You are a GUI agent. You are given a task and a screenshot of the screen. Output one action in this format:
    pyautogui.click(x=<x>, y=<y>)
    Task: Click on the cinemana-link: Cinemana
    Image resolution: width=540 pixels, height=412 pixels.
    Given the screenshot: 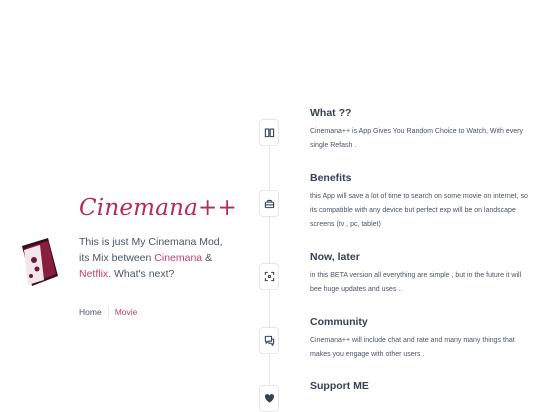 What is the action you would take?
    pyautogui.click(x=178, y=258)
    